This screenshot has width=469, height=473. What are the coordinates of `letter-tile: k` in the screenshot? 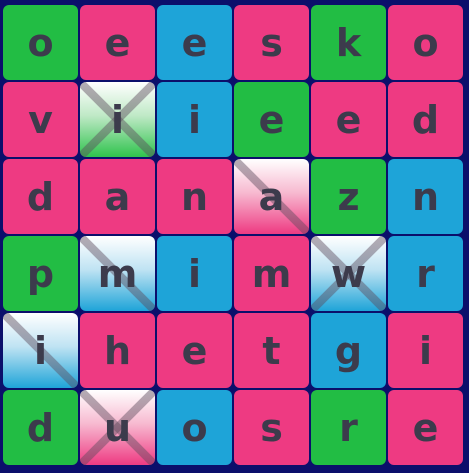 It's located at (348, 42).